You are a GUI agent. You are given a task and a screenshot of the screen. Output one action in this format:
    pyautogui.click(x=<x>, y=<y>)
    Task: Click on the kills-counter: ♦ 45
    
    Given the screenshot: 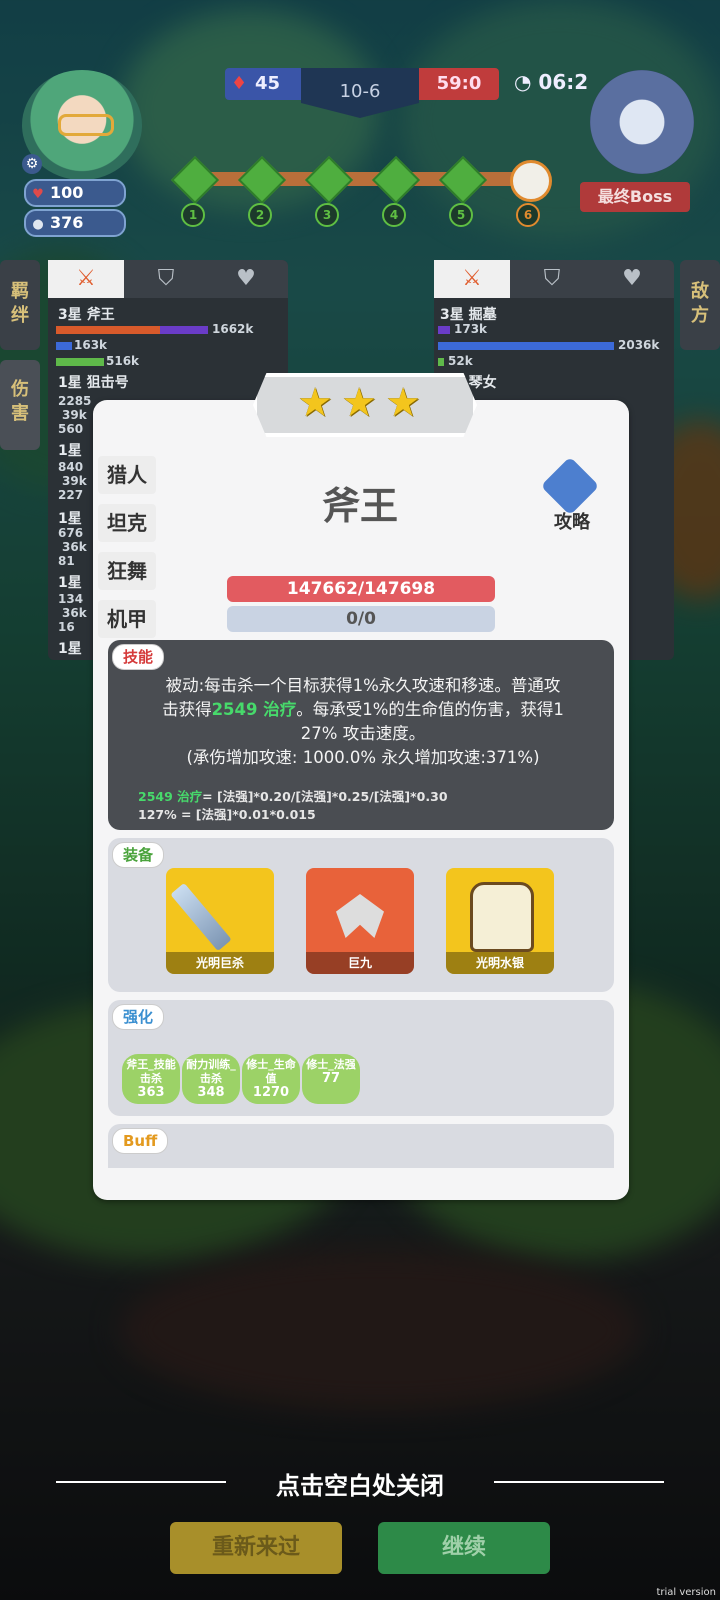 What is the action you would take?
    pyautogui.click(x=263, y=84)
    